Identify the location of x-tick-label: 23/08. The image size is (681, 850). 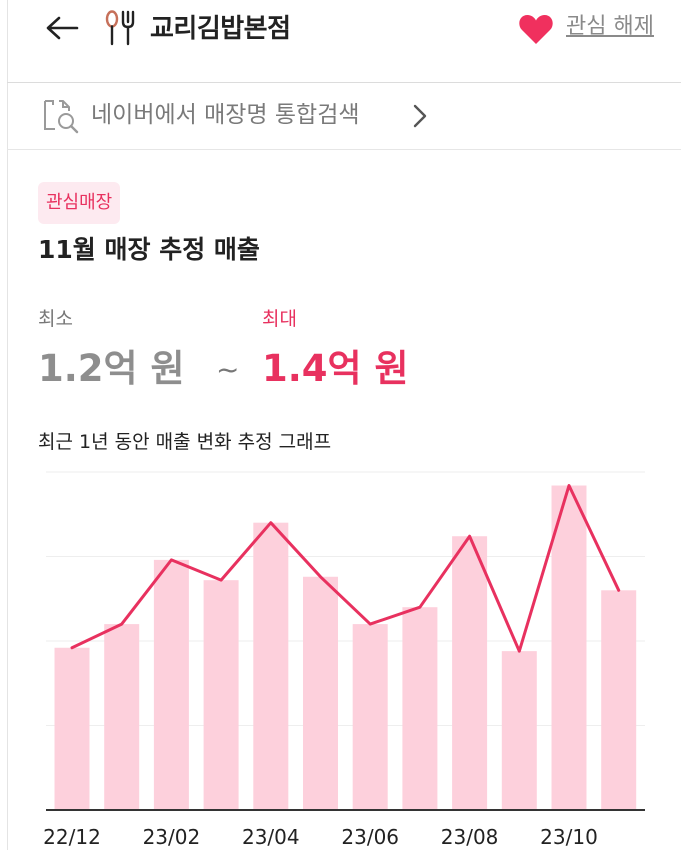
(470, 837).